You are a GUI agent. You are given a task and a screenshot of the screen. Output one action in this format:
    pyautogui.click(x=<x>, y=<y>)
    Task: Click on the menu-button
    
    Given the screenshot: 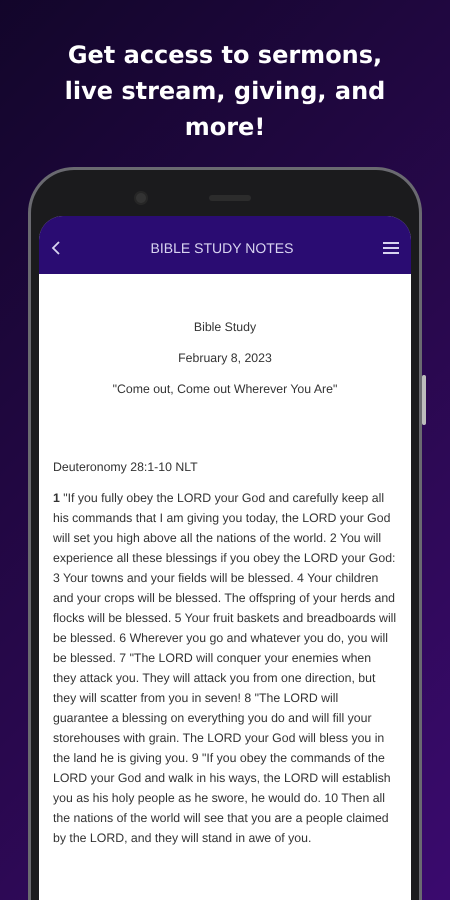 What is the action you would take?
    pyautogui.click(x=391, y=248)
    